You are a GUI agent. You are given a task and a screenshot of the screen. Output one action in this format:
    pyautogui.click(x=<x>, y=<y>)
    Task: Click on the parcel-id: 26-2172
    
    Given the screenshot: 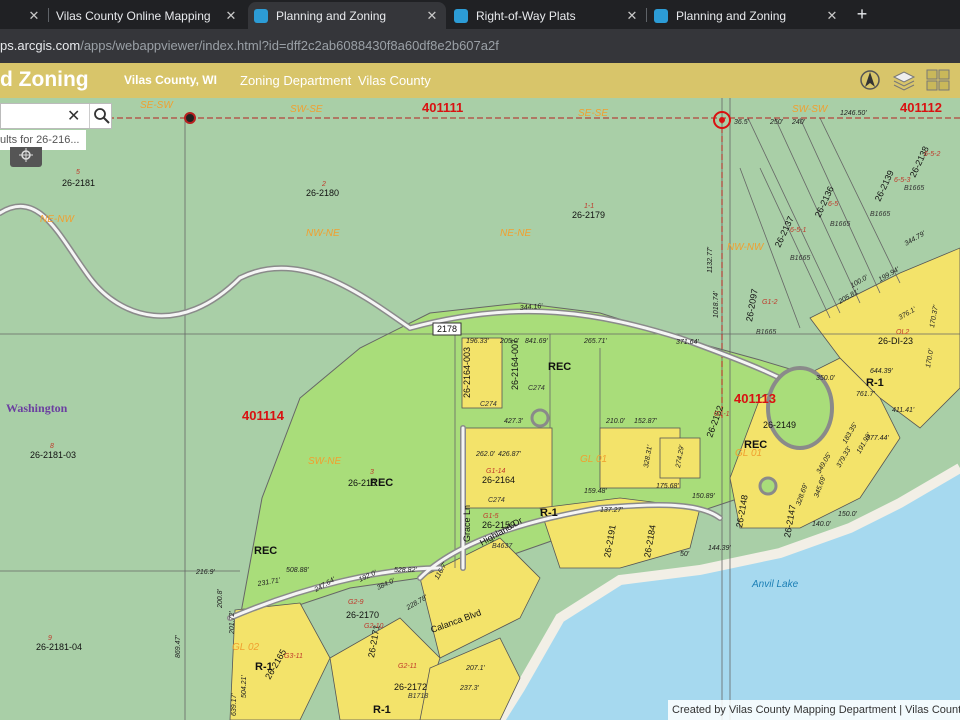 What is the action you would take?
    pyautogui.click(x=410, y=687)
    